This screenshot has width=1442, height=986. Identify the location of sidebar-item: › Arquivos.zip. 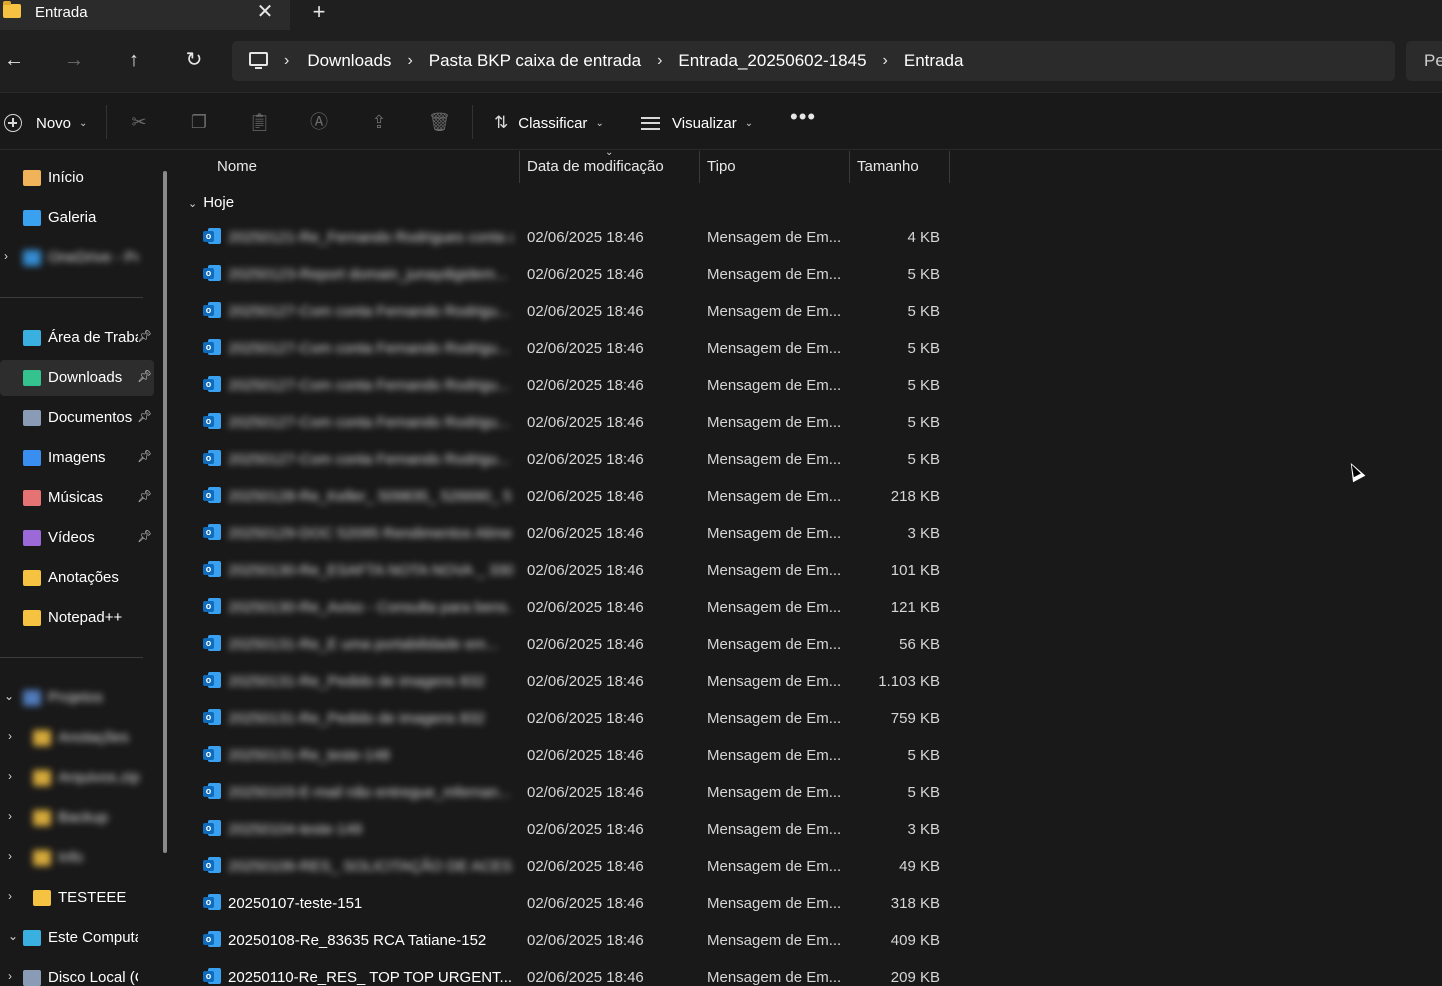
(77, 778).